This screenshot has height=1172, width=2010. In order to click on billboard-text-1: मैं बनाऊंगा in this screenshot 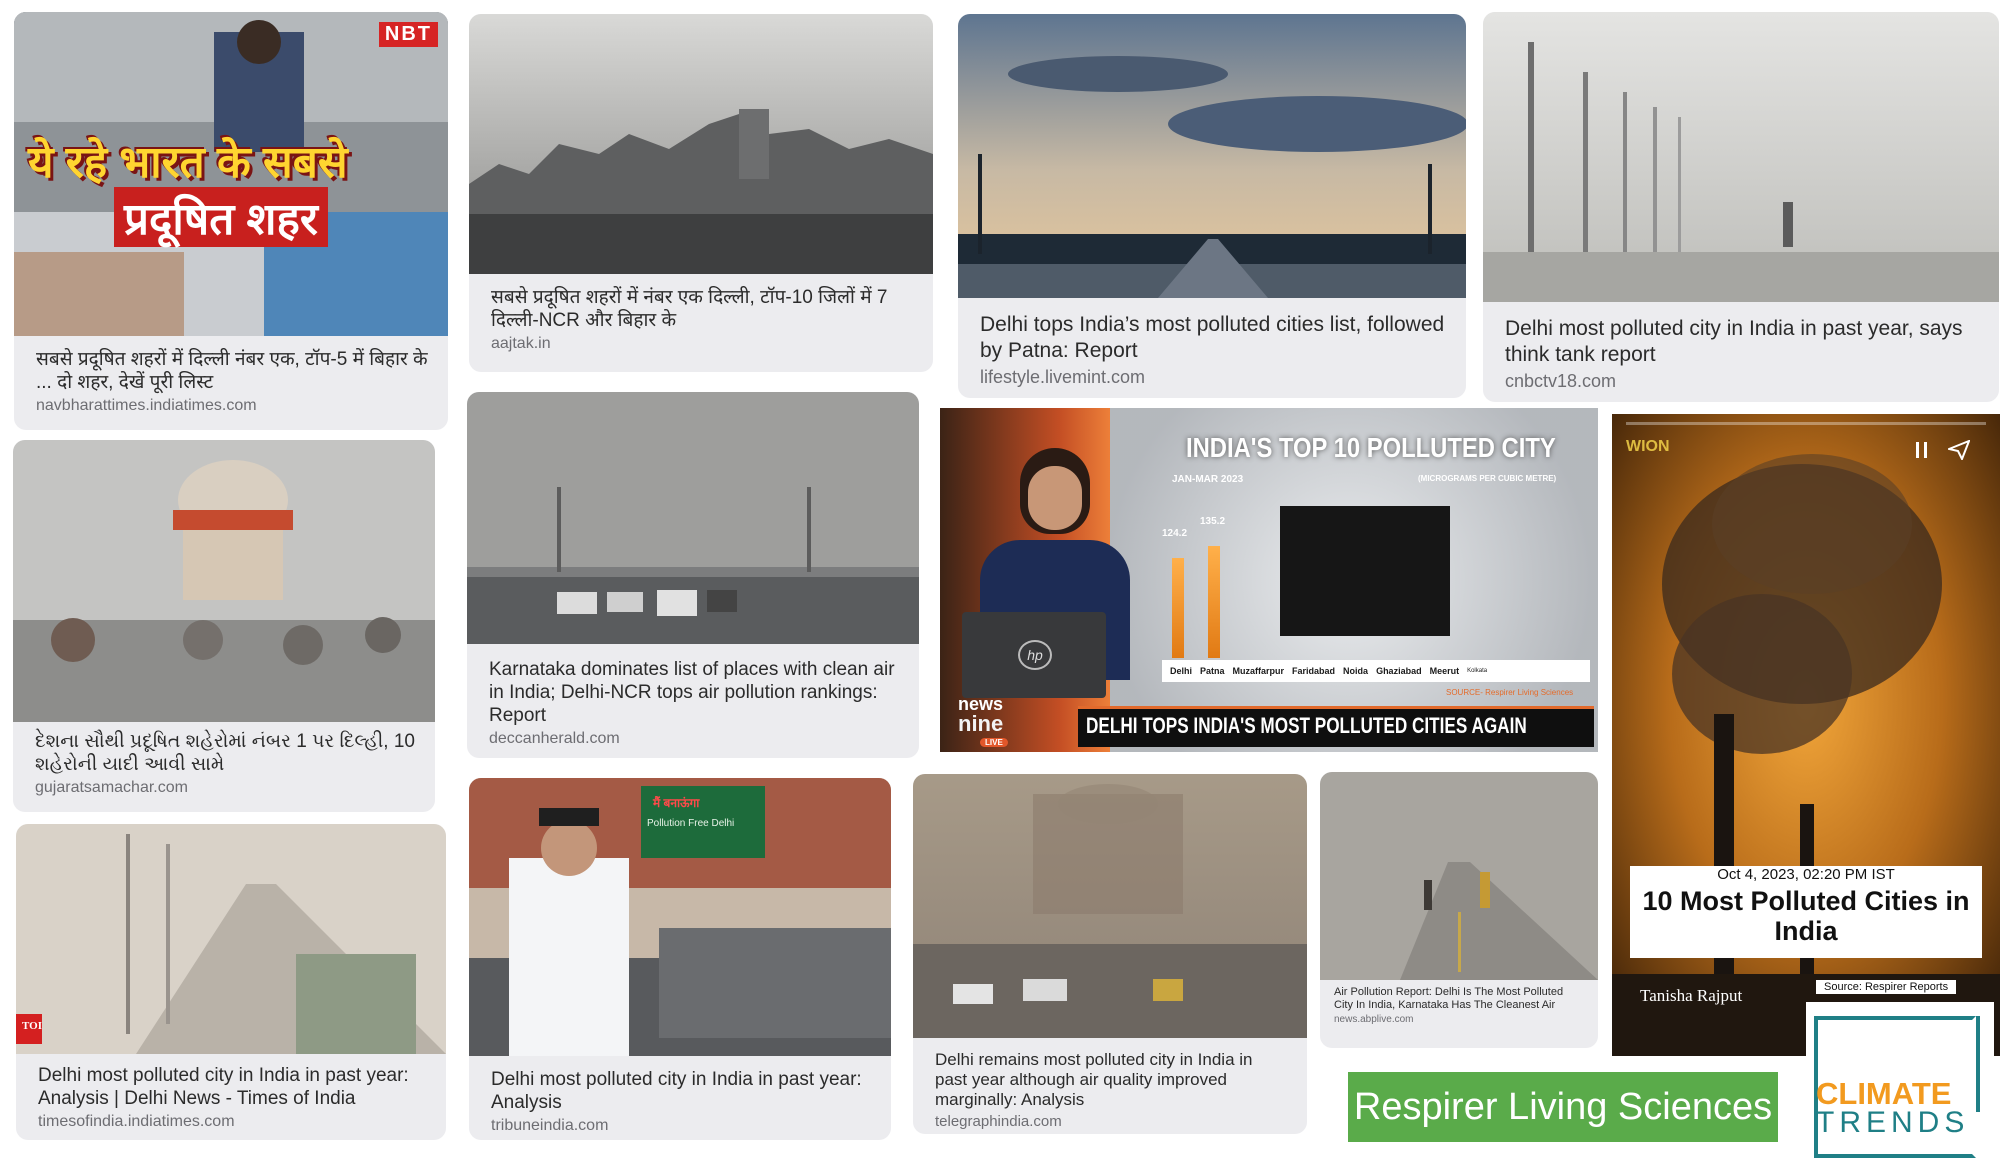, I will do `click(676, 803)`.